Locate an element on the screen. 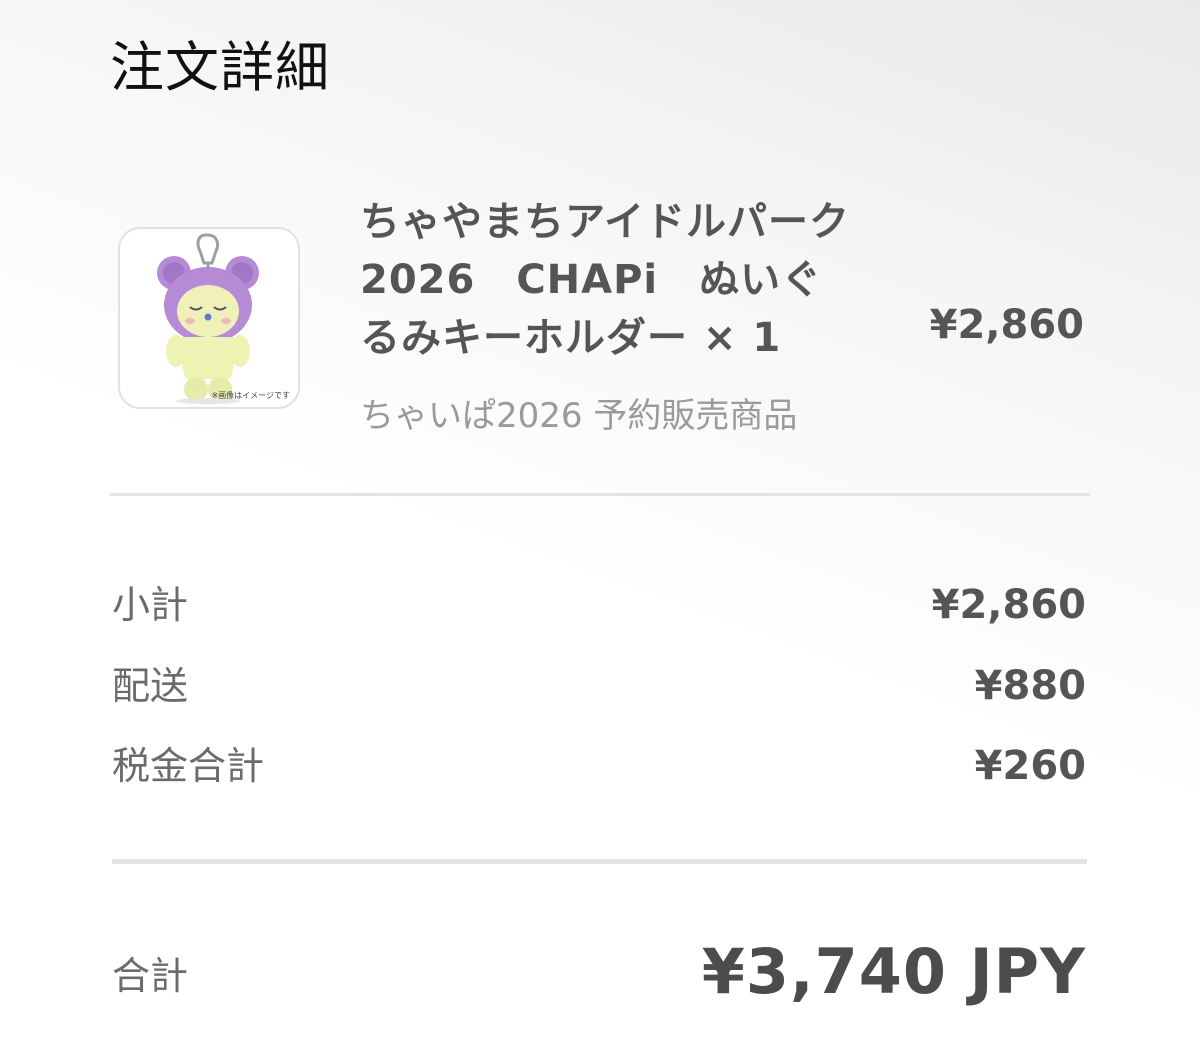  plush-keychain-image is located at coordinates (208, 318).